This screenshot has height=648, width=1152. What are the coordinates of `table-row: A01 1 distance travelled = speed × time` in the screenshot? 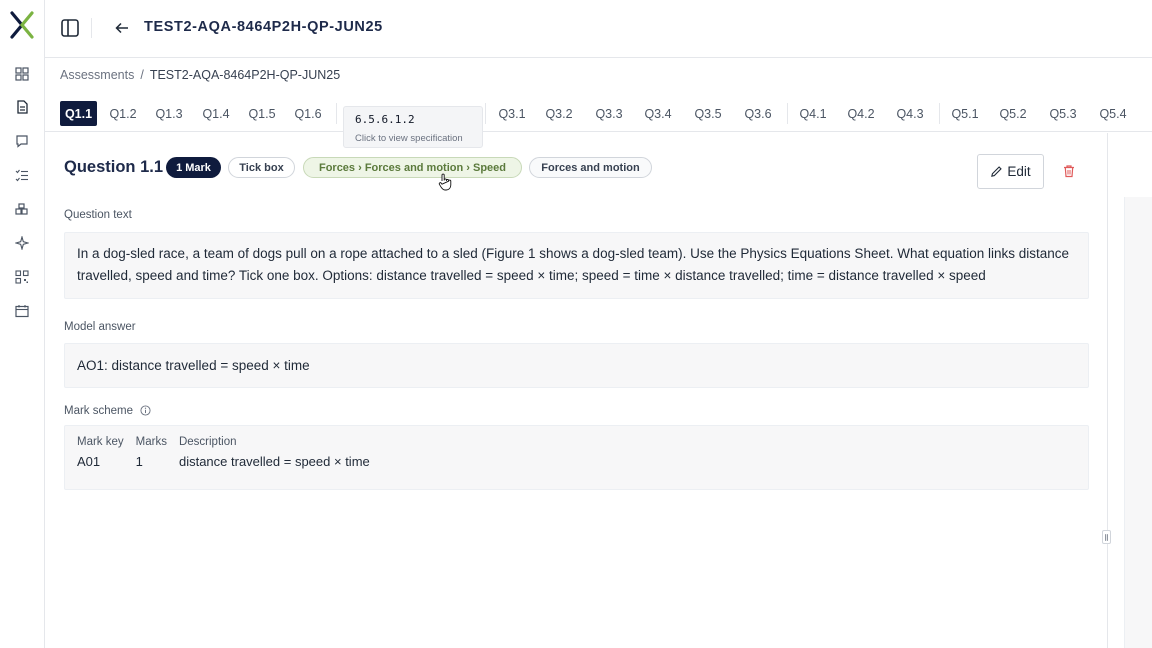 It's located at (229, 461).